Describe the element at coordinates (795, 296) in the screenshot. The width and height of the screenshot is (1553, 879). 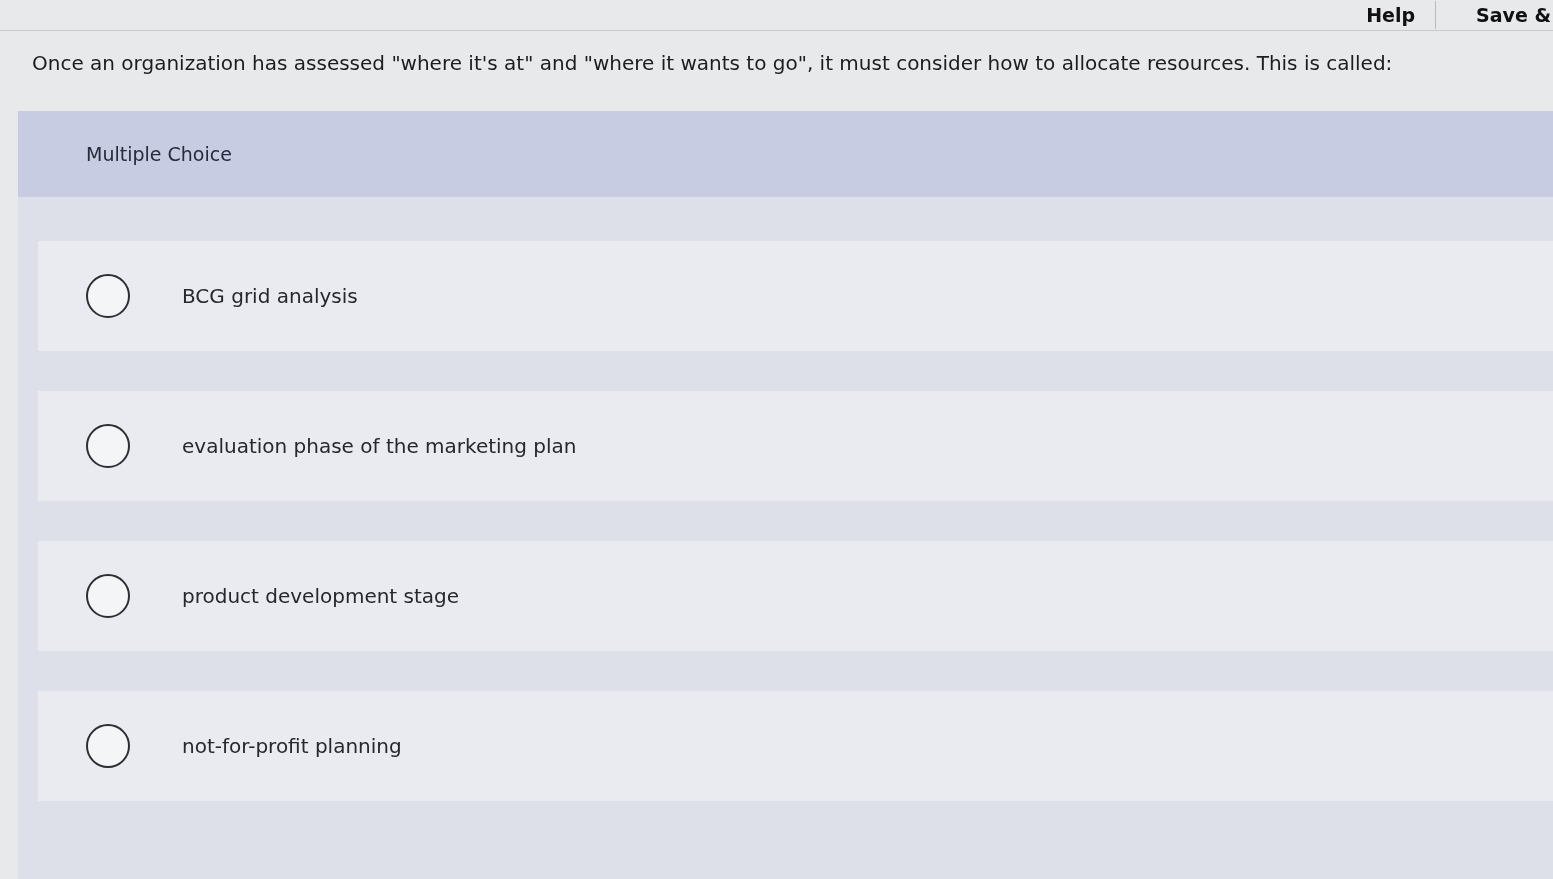
I see `answer-option: BCG grid analysis` at that location.